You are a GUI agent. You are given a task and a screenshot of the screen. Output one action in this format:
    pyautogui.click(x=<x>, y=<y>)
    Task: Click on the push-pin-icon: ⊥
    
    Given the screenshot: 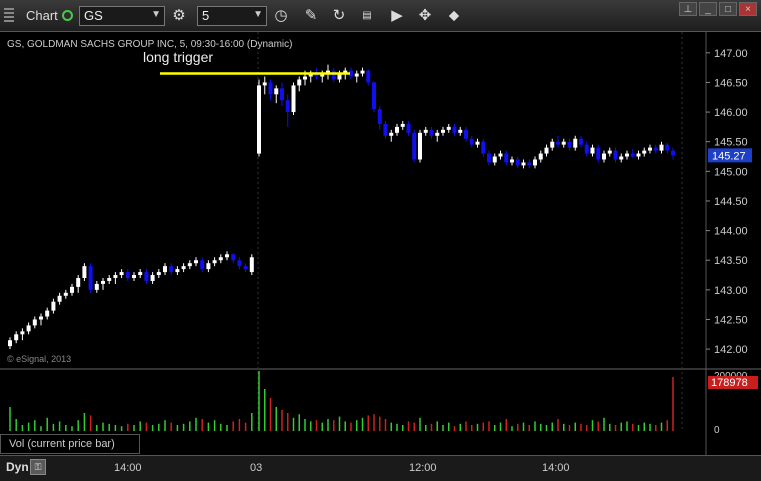 What is the action you would take?
    pyautogui.click(x=688, y=9)
    